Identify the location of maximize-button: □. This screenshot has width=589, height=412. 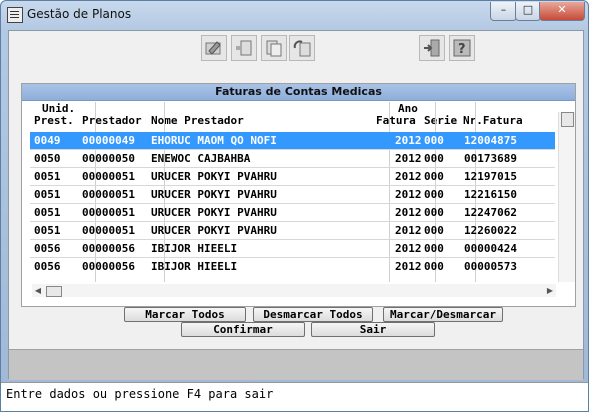
(528, 11).